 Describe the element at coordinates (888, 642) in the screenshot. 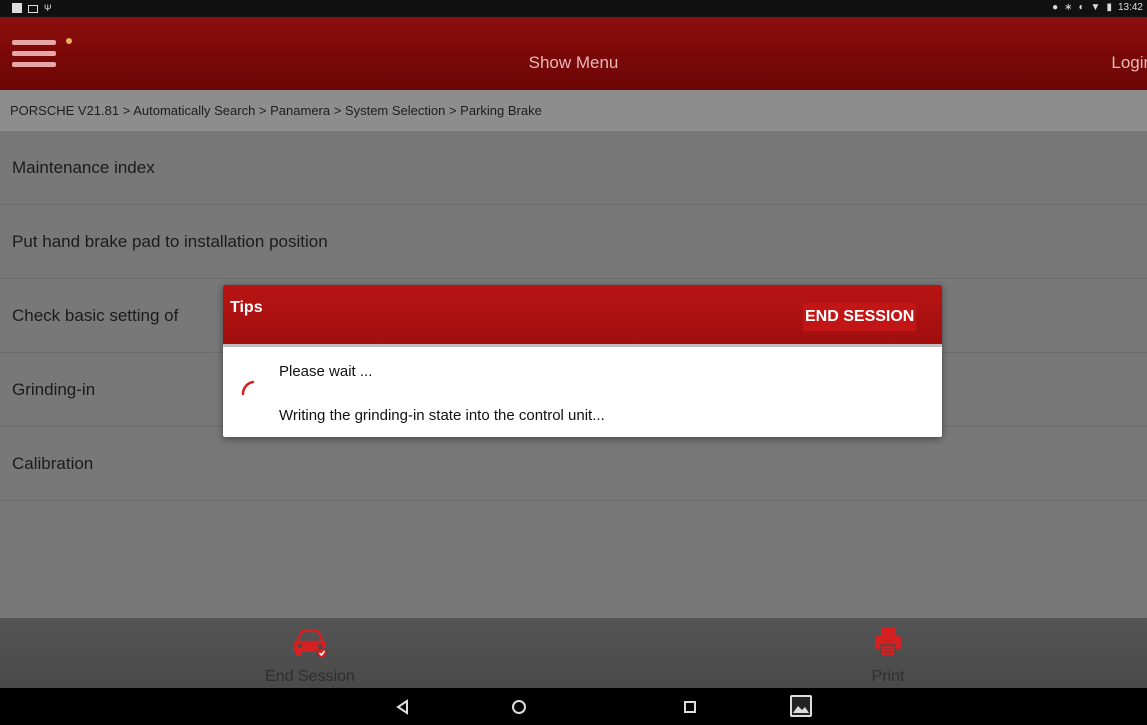

I see `printer-icon` at that location.